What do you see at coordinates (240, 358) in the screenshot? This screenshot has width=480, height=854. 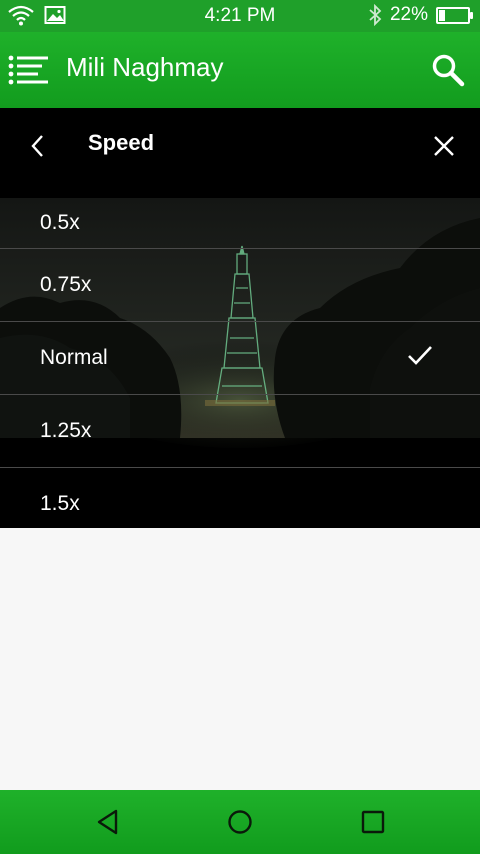 I see `speed-option-normal: Normal` at bounding box center [240, 358].